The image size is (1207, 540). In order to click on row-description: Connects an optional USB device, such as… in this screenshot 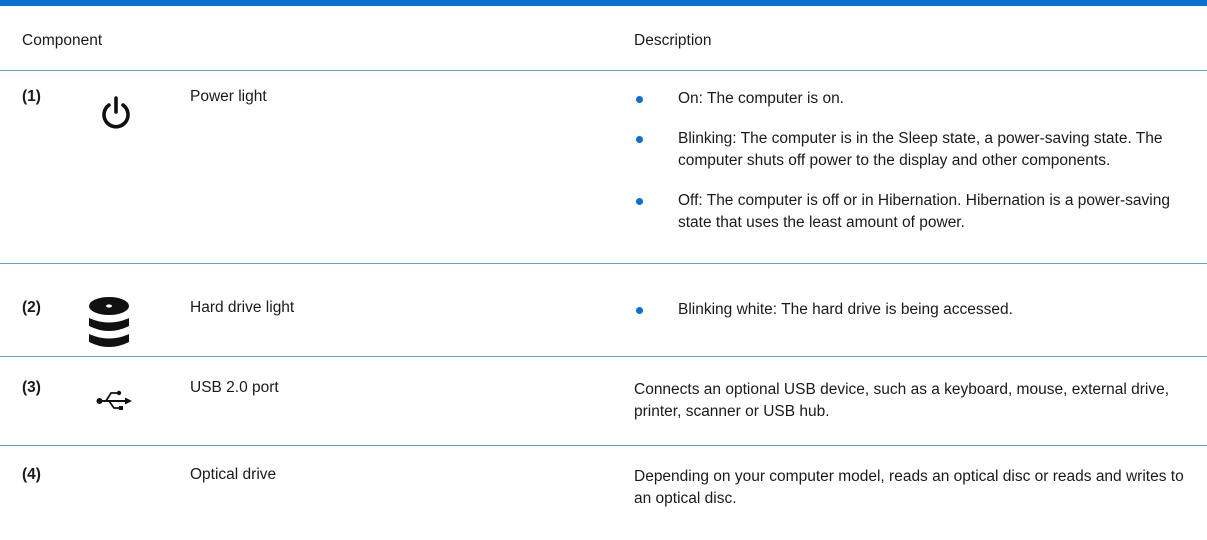, I will do `click(902, 400)`.